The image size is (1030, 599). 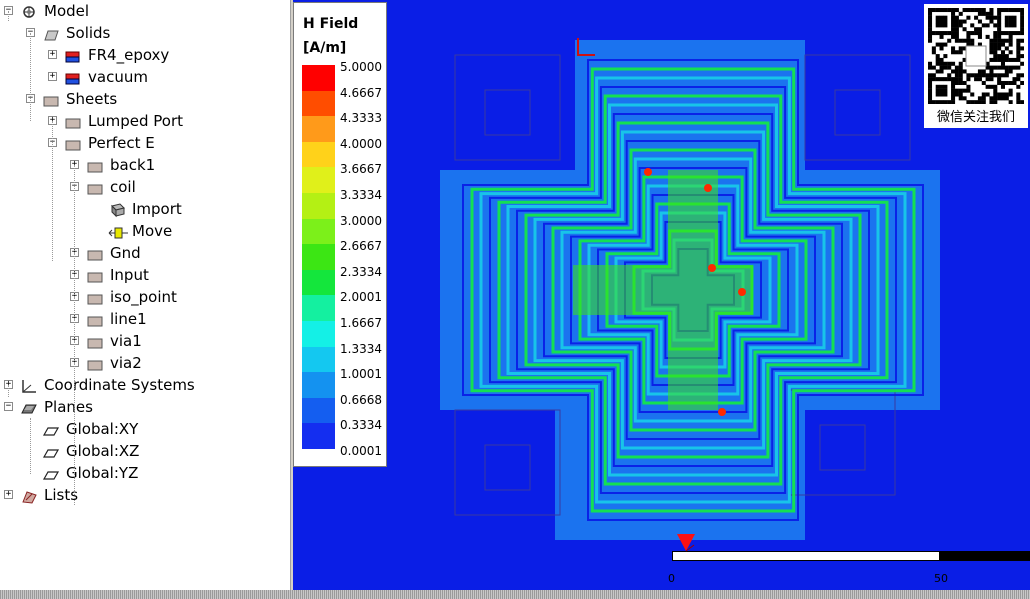 I want to click on tree-item-label: Coordinate Systems, so click(x=119, y=385).